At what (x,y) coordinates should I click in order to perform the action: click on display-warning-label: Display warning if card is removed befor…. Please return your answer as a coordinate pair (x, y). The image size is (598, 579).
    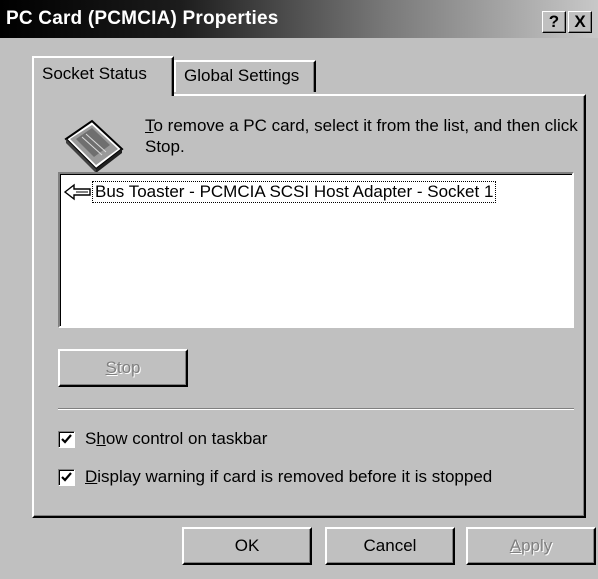
    Looking at the image, I should click on (288, 477).